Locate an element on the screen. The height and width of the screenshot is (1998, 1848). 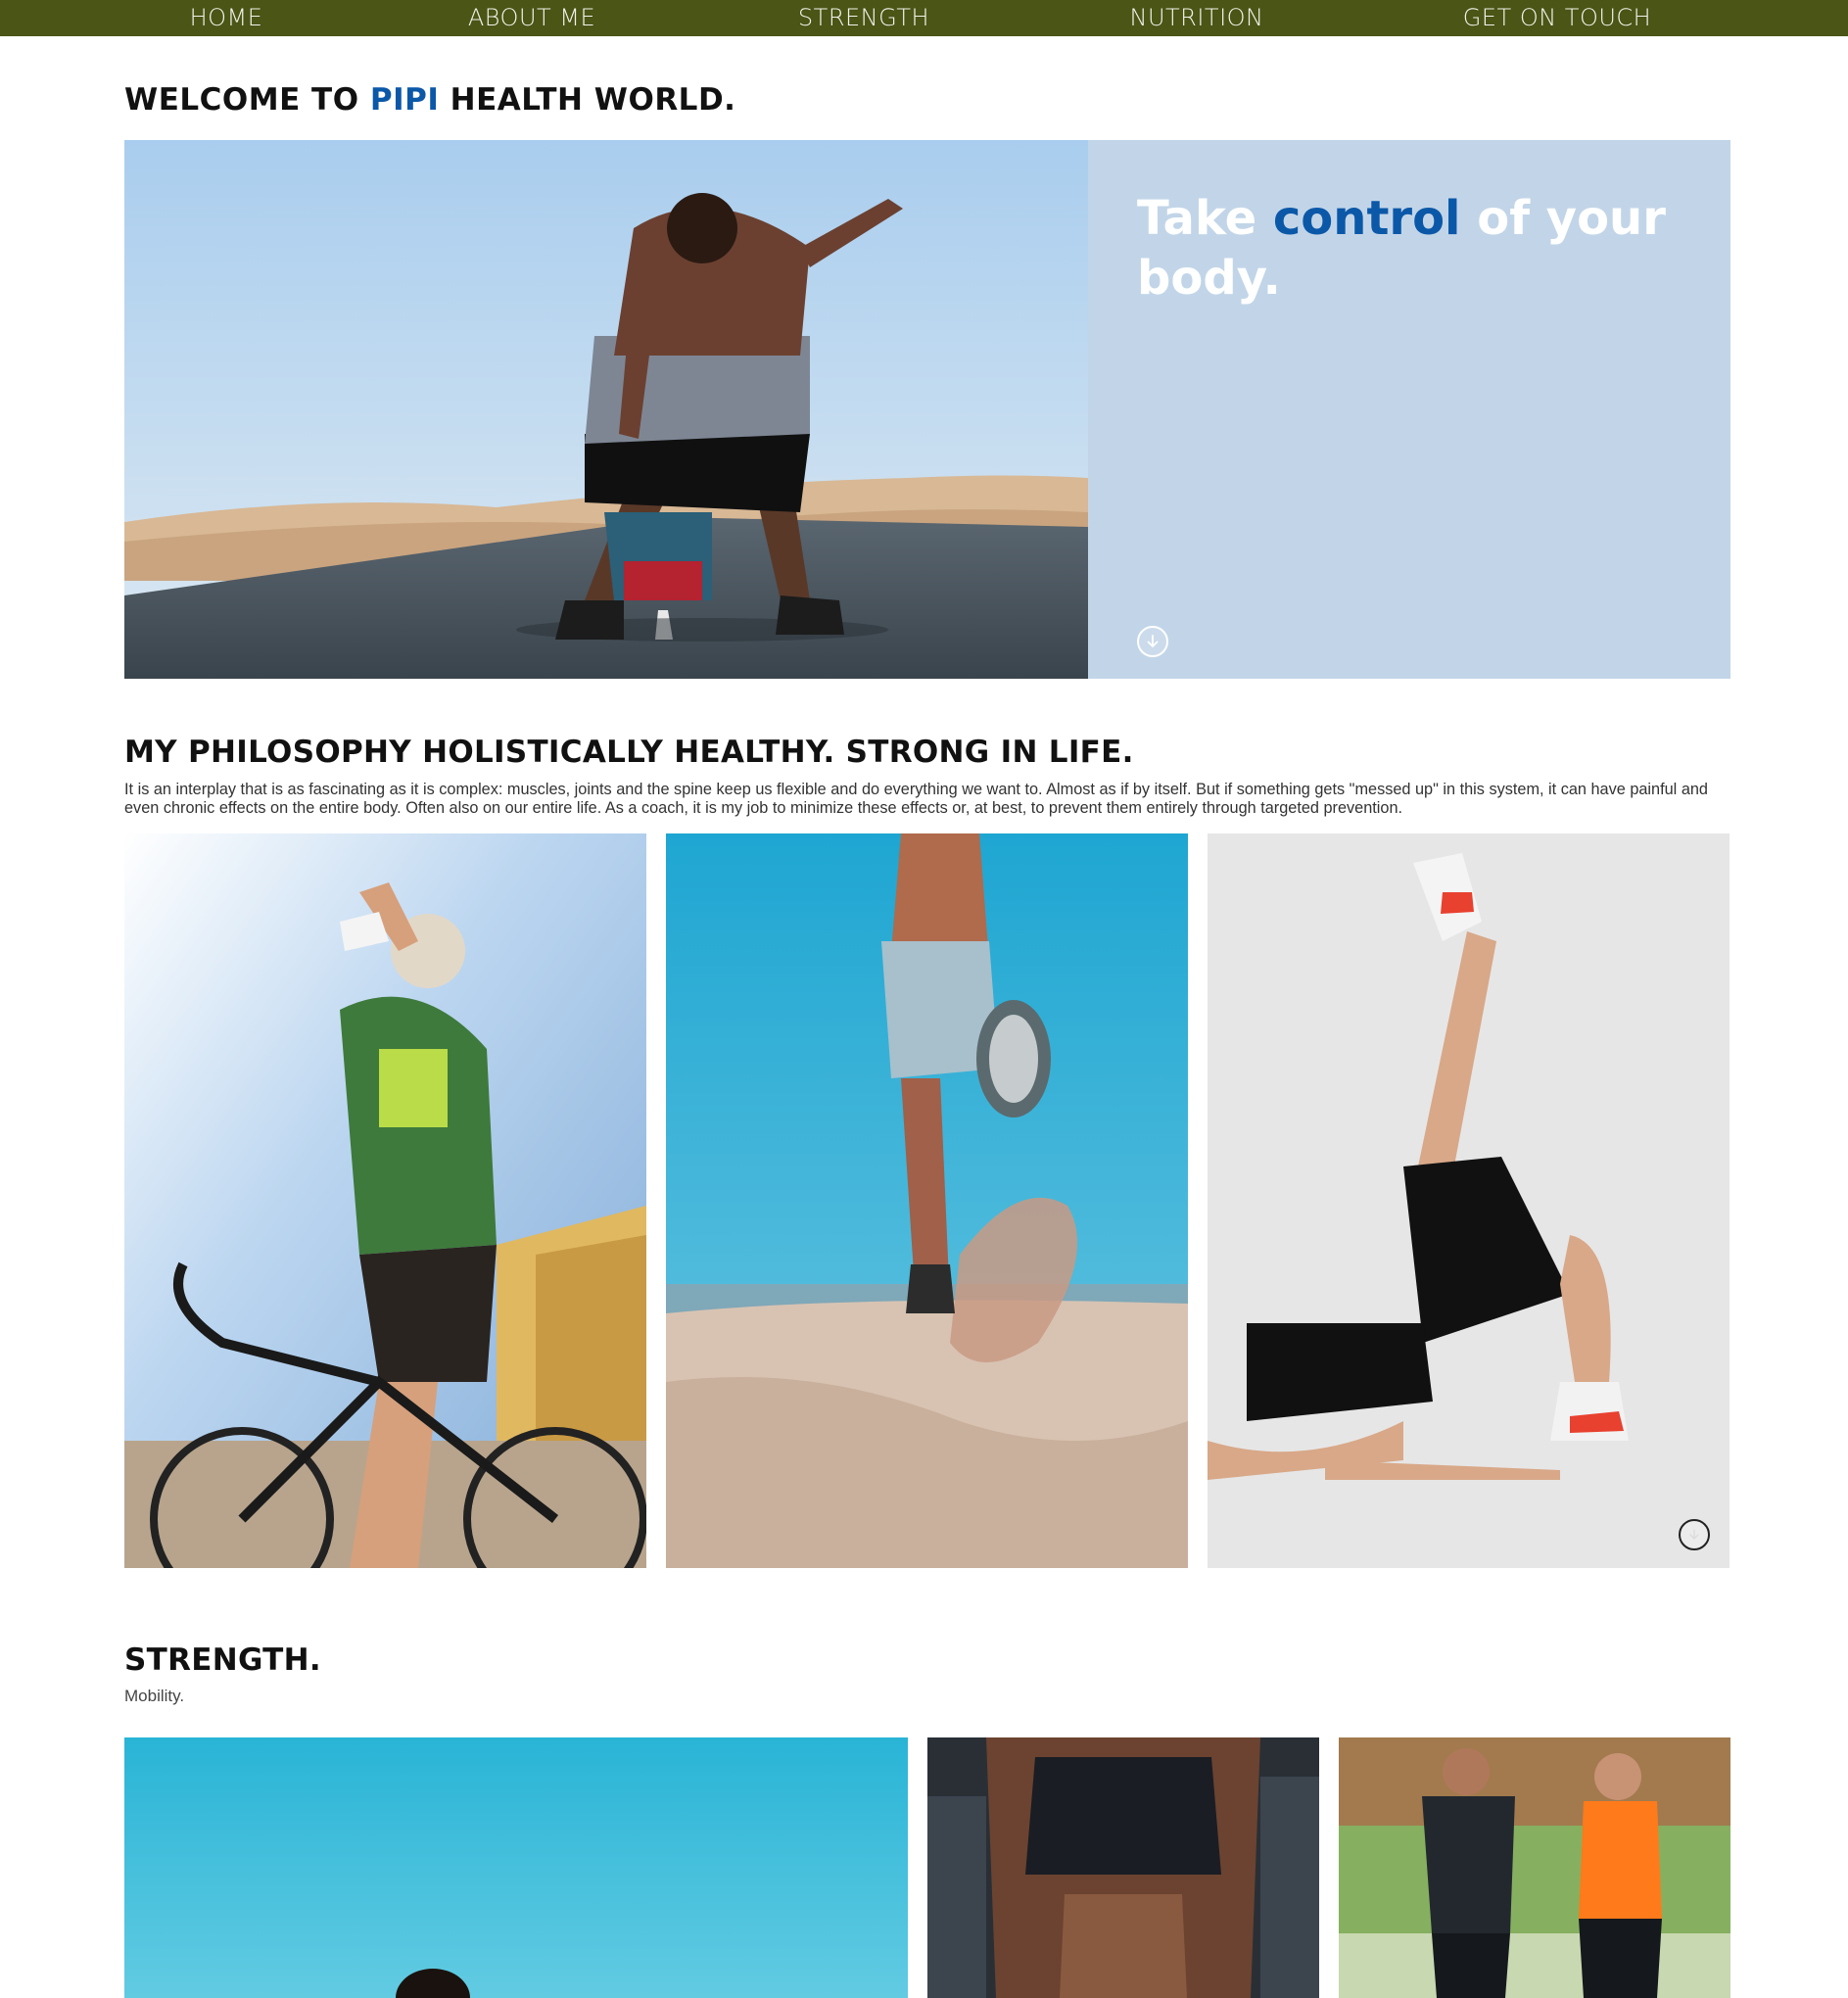
welcome-heading: WELCOME TO PIPI HEALTH WORLD. is located at coordinates (429, 100).